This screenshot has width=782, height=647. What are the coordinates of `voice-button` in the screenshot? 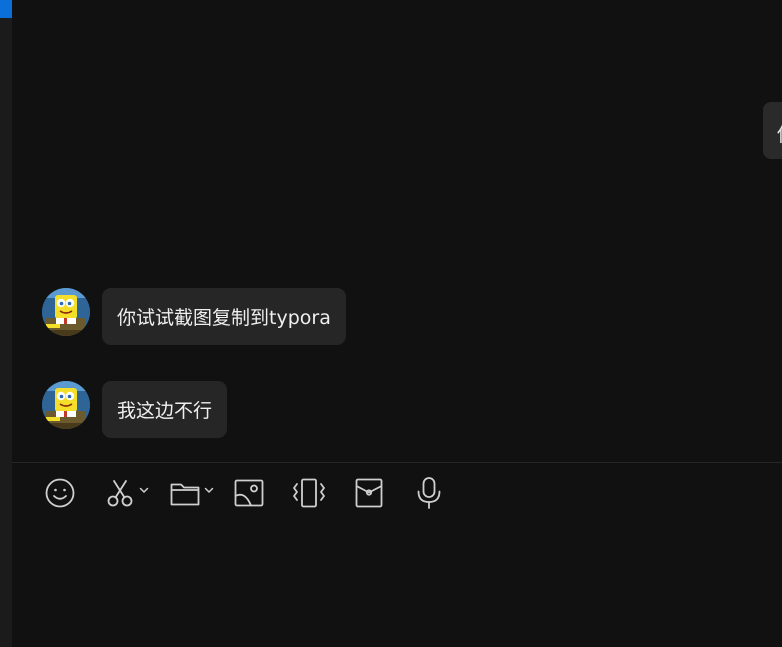 It's located at (429, 493).